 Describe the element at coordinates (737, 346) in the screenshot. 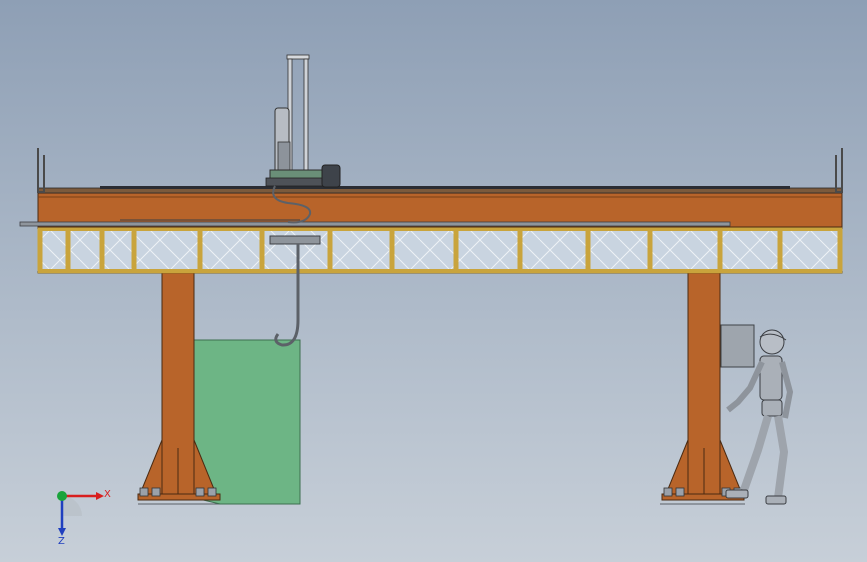

I see `control-cabinet` at that location.